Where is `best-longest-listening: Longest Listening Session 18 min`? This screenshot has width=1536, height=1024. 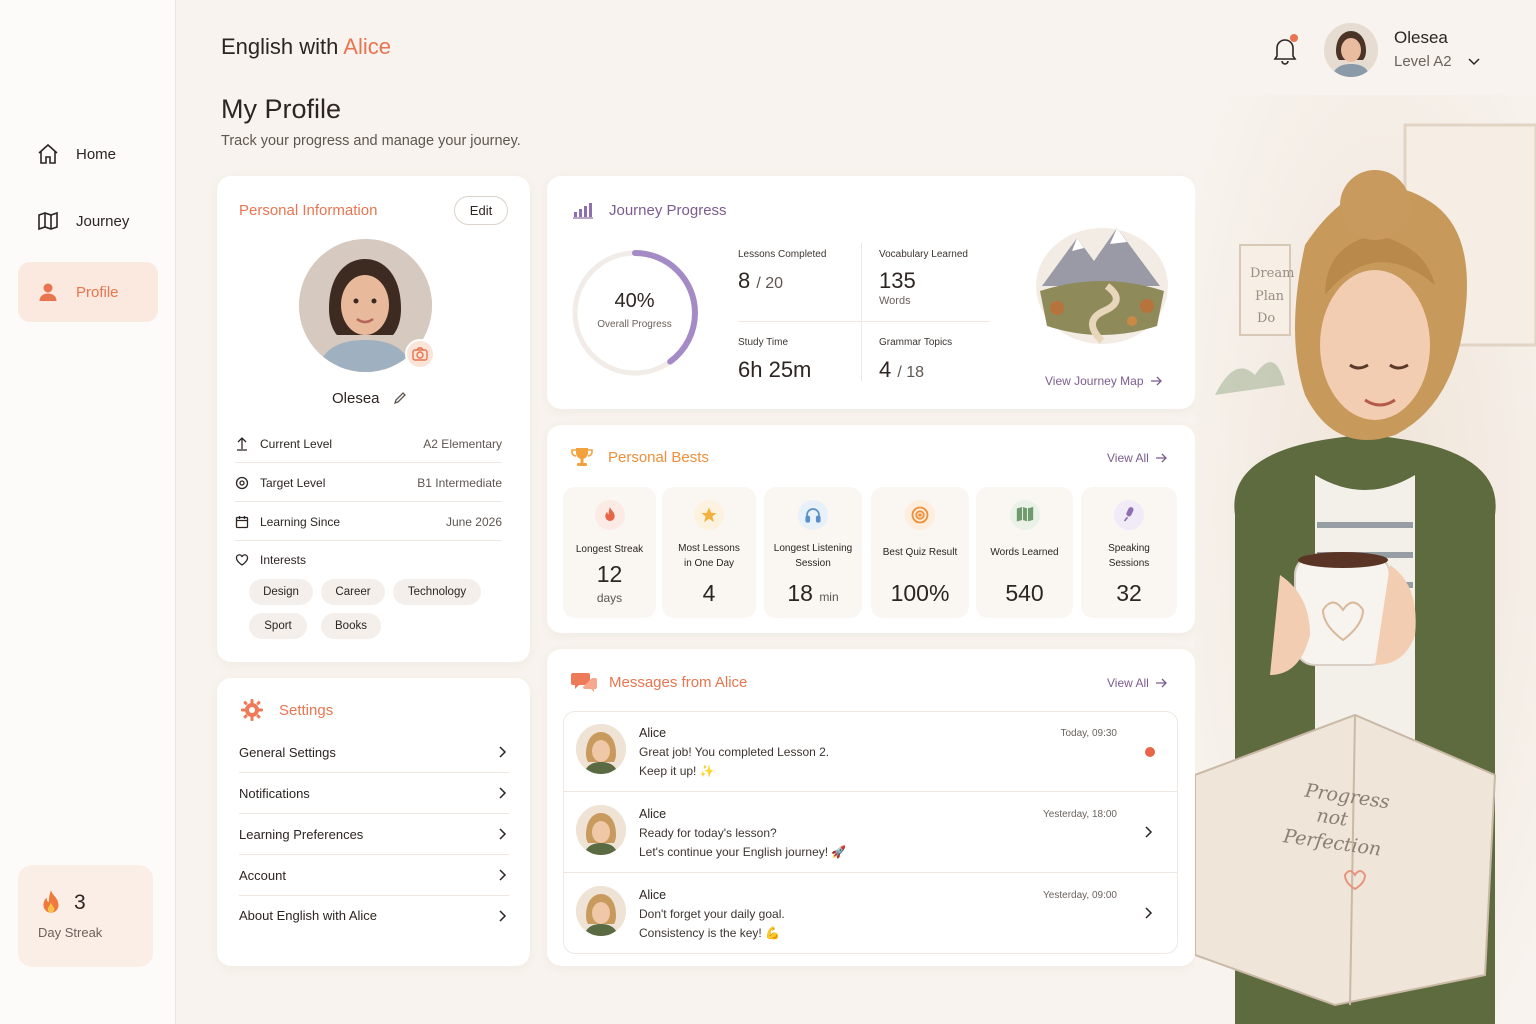
best-longest-listening: Longest Listening Session 18 min is located at coordinates (813, 552).